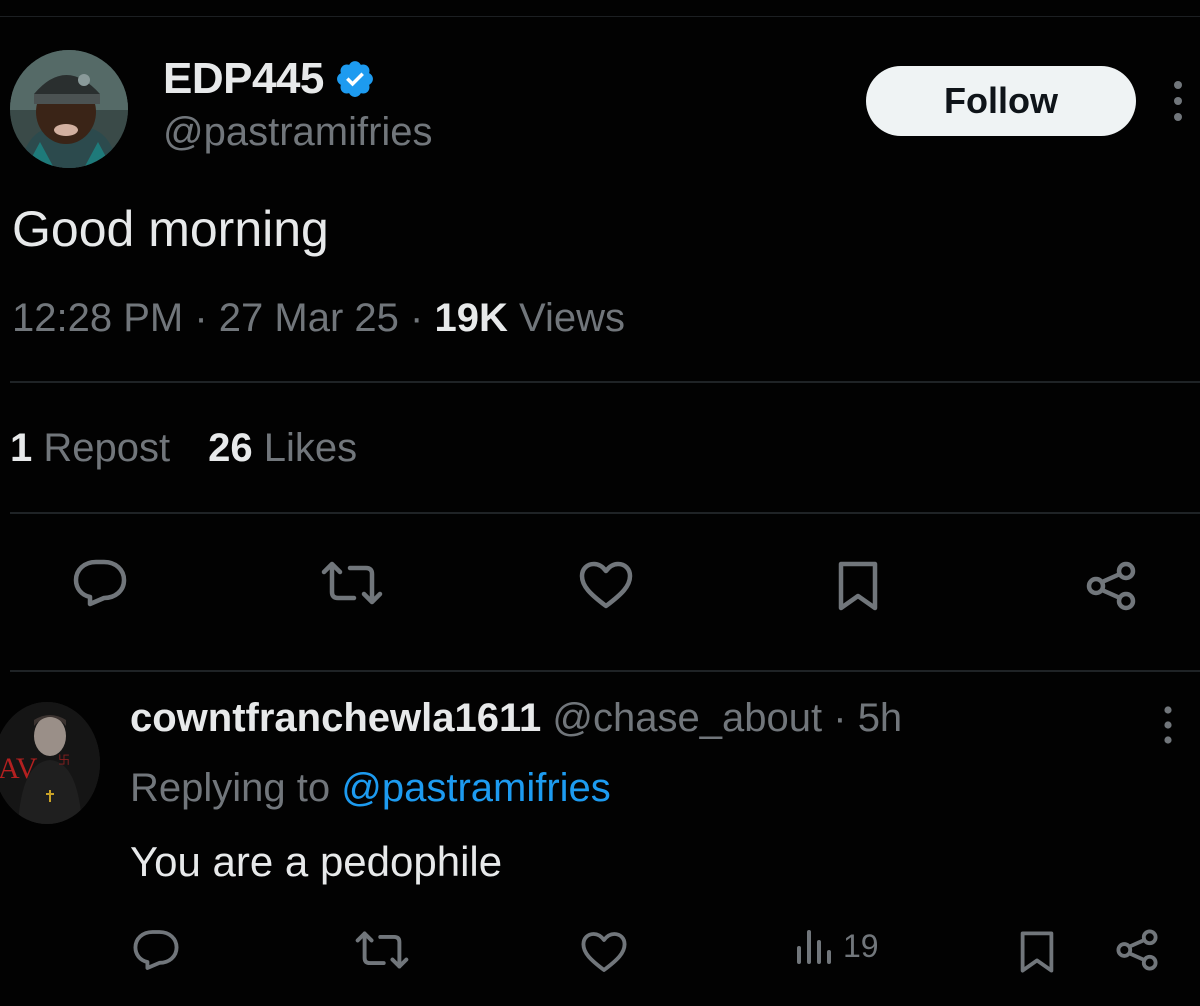 This screenshot has width=1200, height=1006. I want to click on reply-share-button, so click(1137, 950).